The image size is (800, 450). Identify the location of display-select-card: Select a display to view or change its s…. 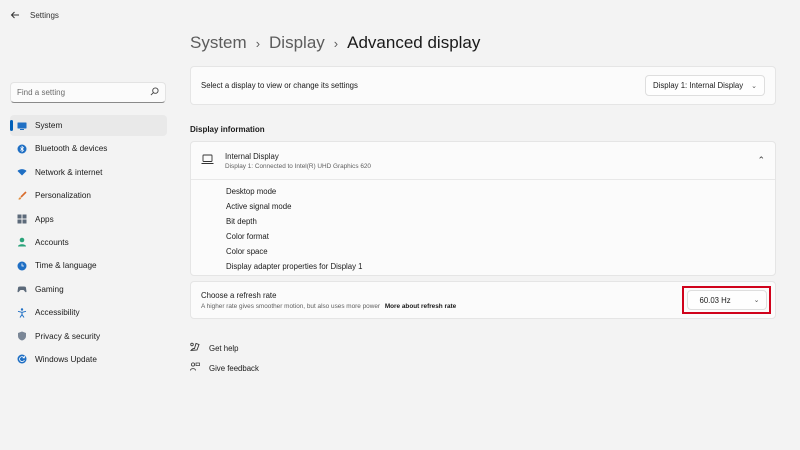
(483, 85).